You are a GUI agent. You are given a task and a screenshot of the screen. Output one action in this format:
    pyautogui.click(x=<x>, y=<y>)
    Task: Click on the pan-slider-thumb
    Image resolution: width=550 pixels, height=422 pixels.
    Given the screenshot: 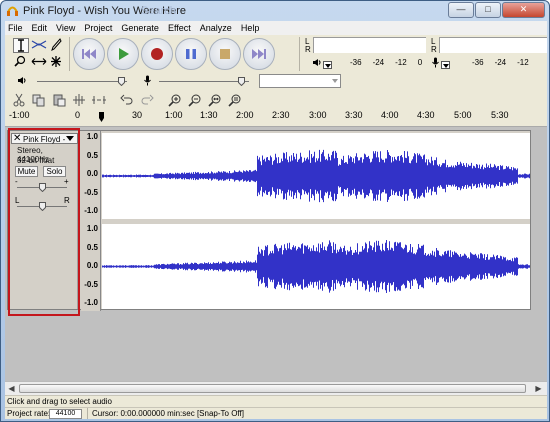 What is the action you would take?
    pyautogui.click(x=42, y=206)
    